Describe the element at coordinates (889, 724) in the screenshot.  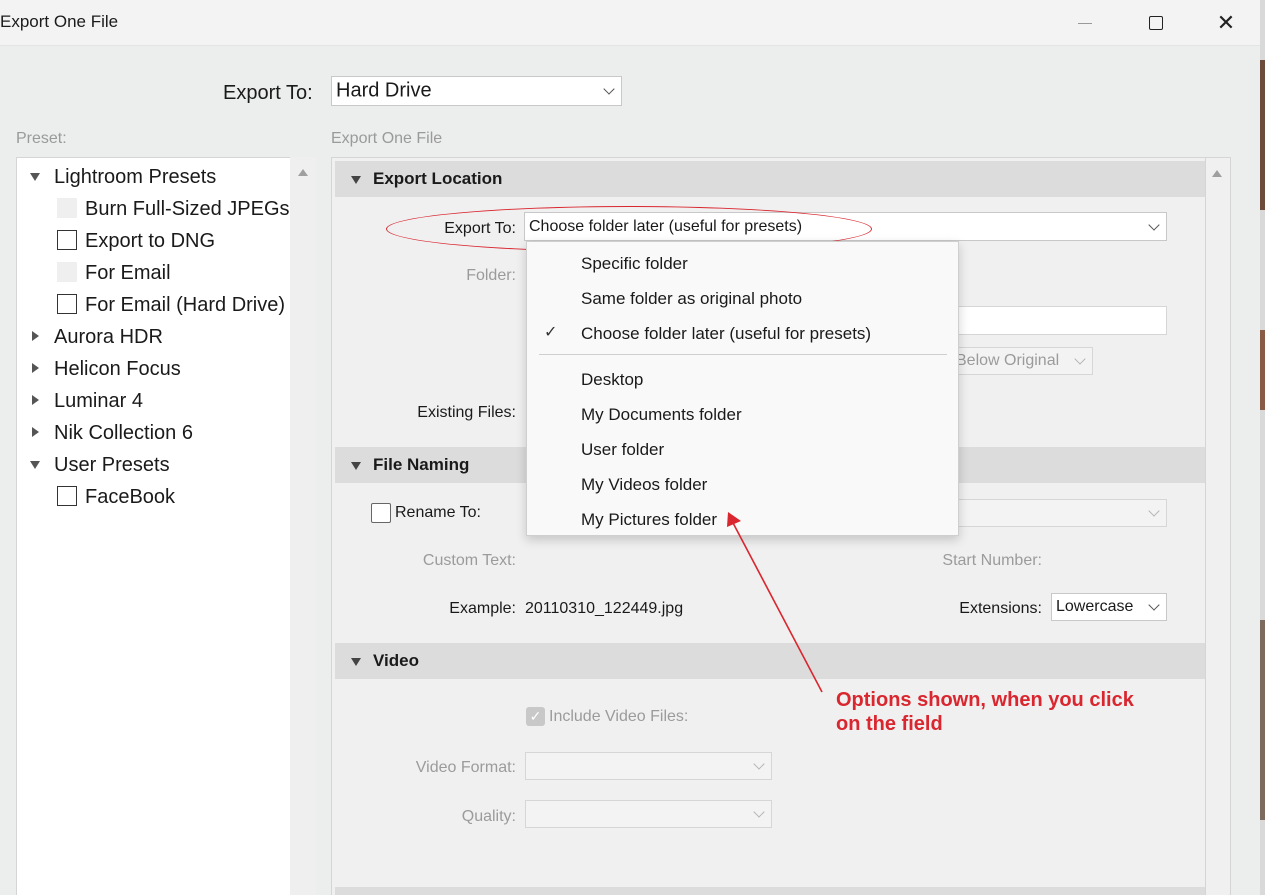
I see `annotation-line-2: on the field` at that location.